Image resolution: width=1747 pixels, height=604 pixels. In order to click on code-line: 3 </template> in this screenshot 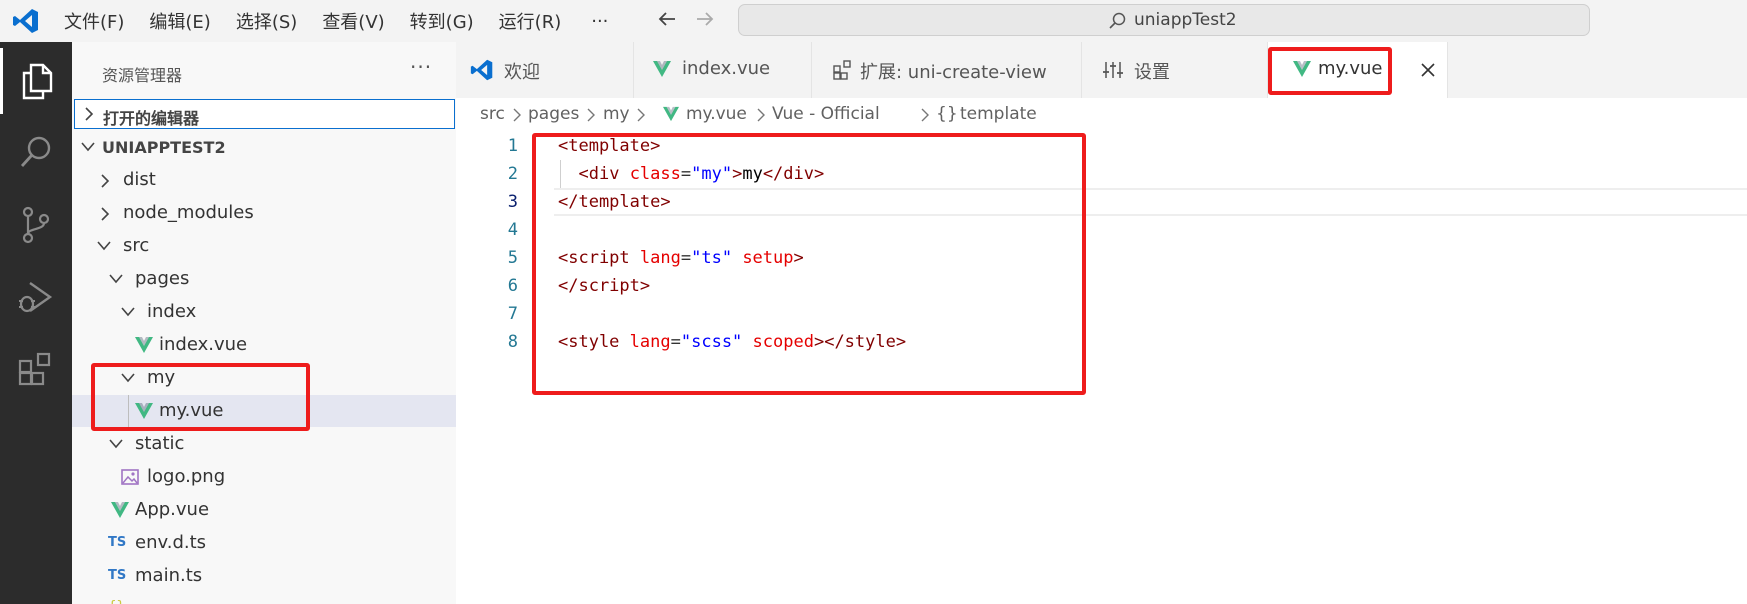, I will do `click(1101, 202)`.